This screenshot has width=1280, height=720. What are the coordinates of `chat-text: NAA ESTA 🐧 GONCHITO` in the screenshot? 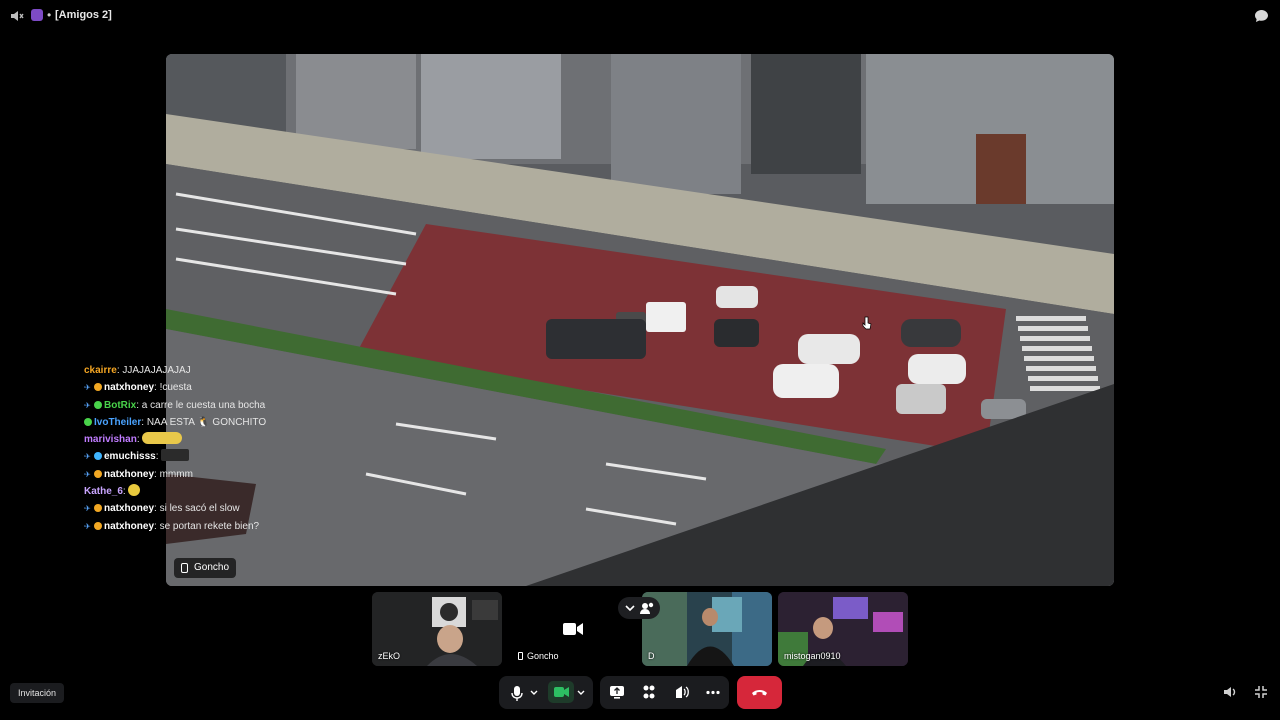 It's located at (206, 422).